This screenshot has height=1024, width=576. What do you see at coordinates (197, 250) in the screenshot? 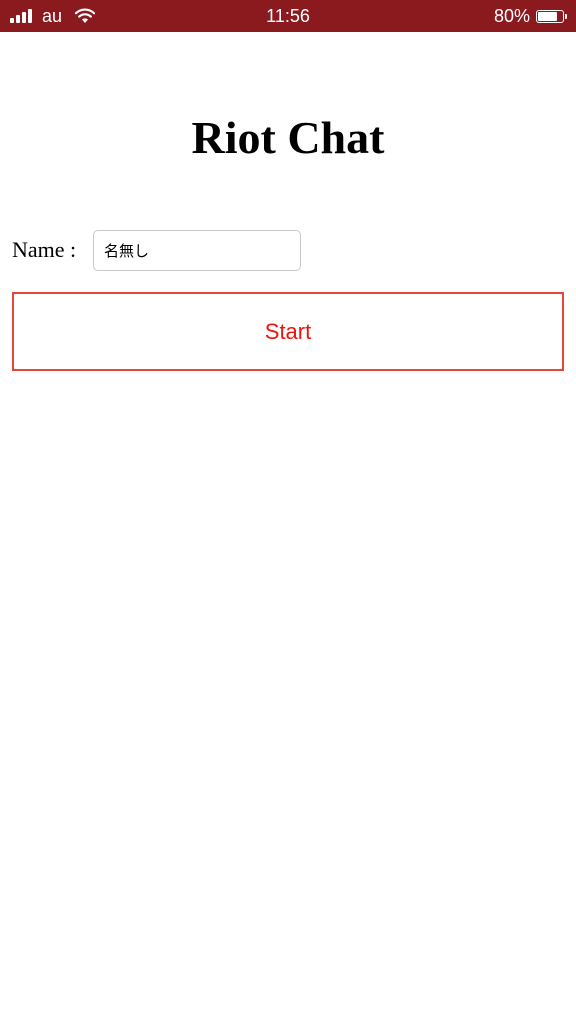
I see `name-input` at bounding box center [197, 250].